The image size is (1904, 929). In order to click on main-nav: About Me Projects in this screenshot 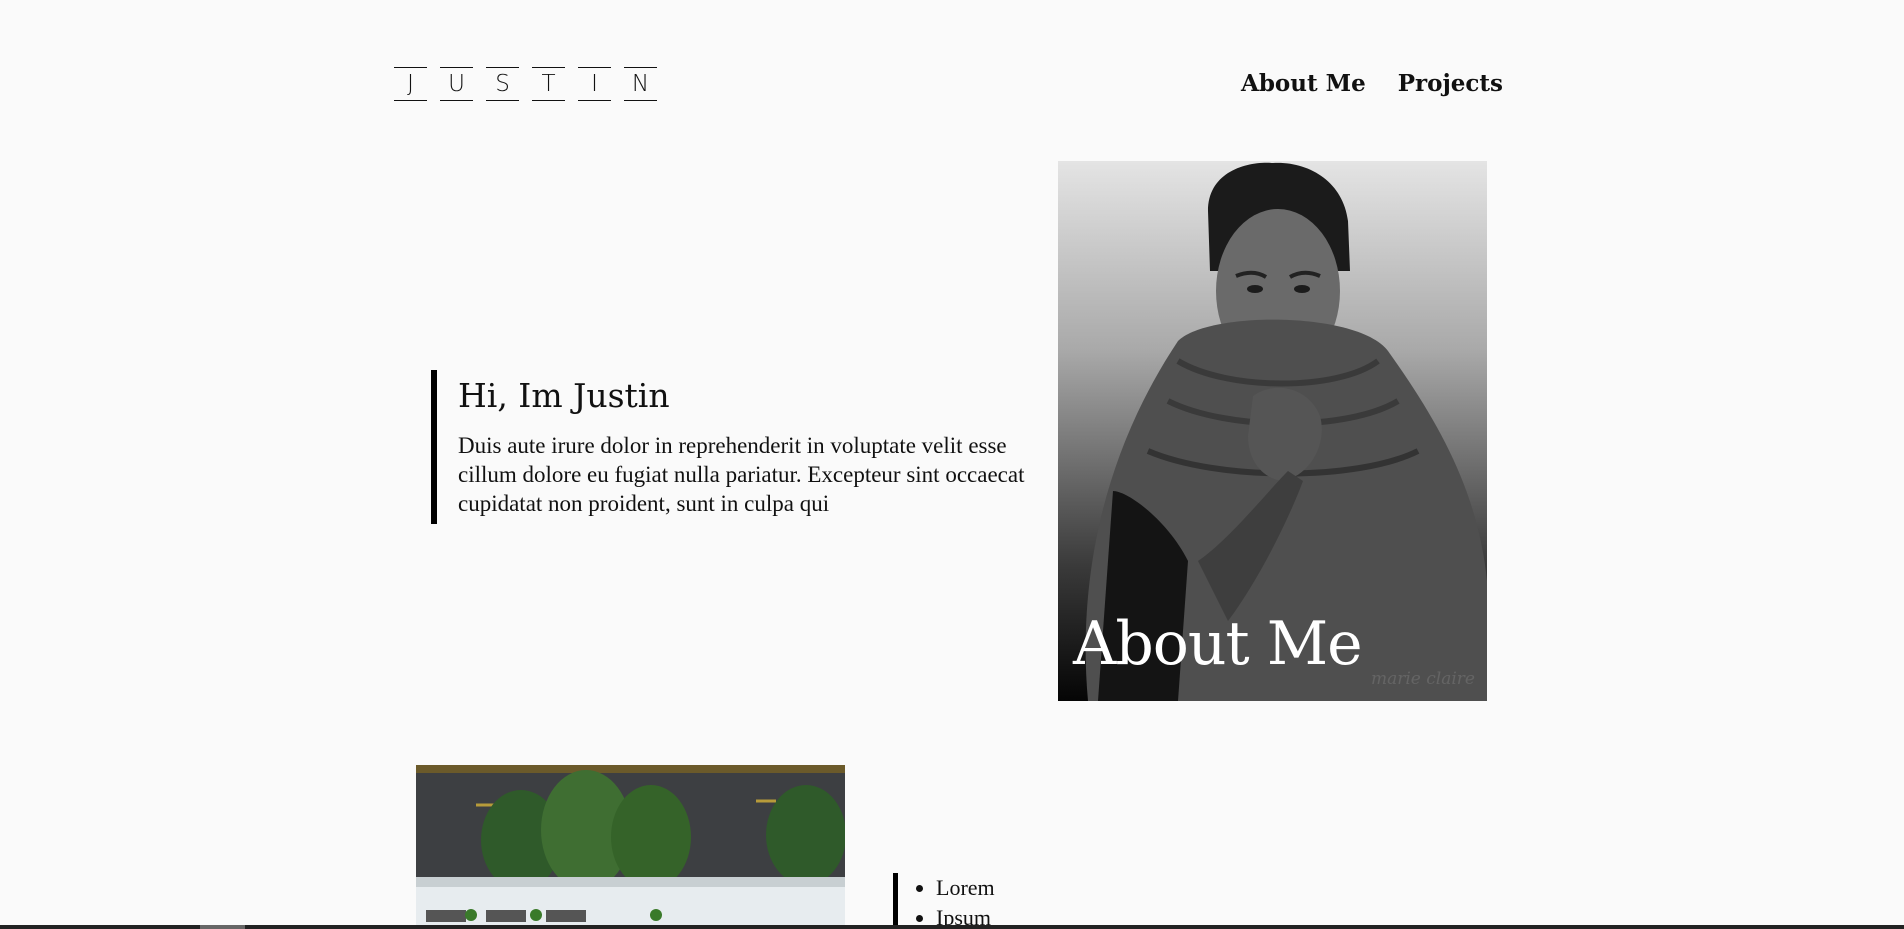, I will do `click(1372, 83)`.